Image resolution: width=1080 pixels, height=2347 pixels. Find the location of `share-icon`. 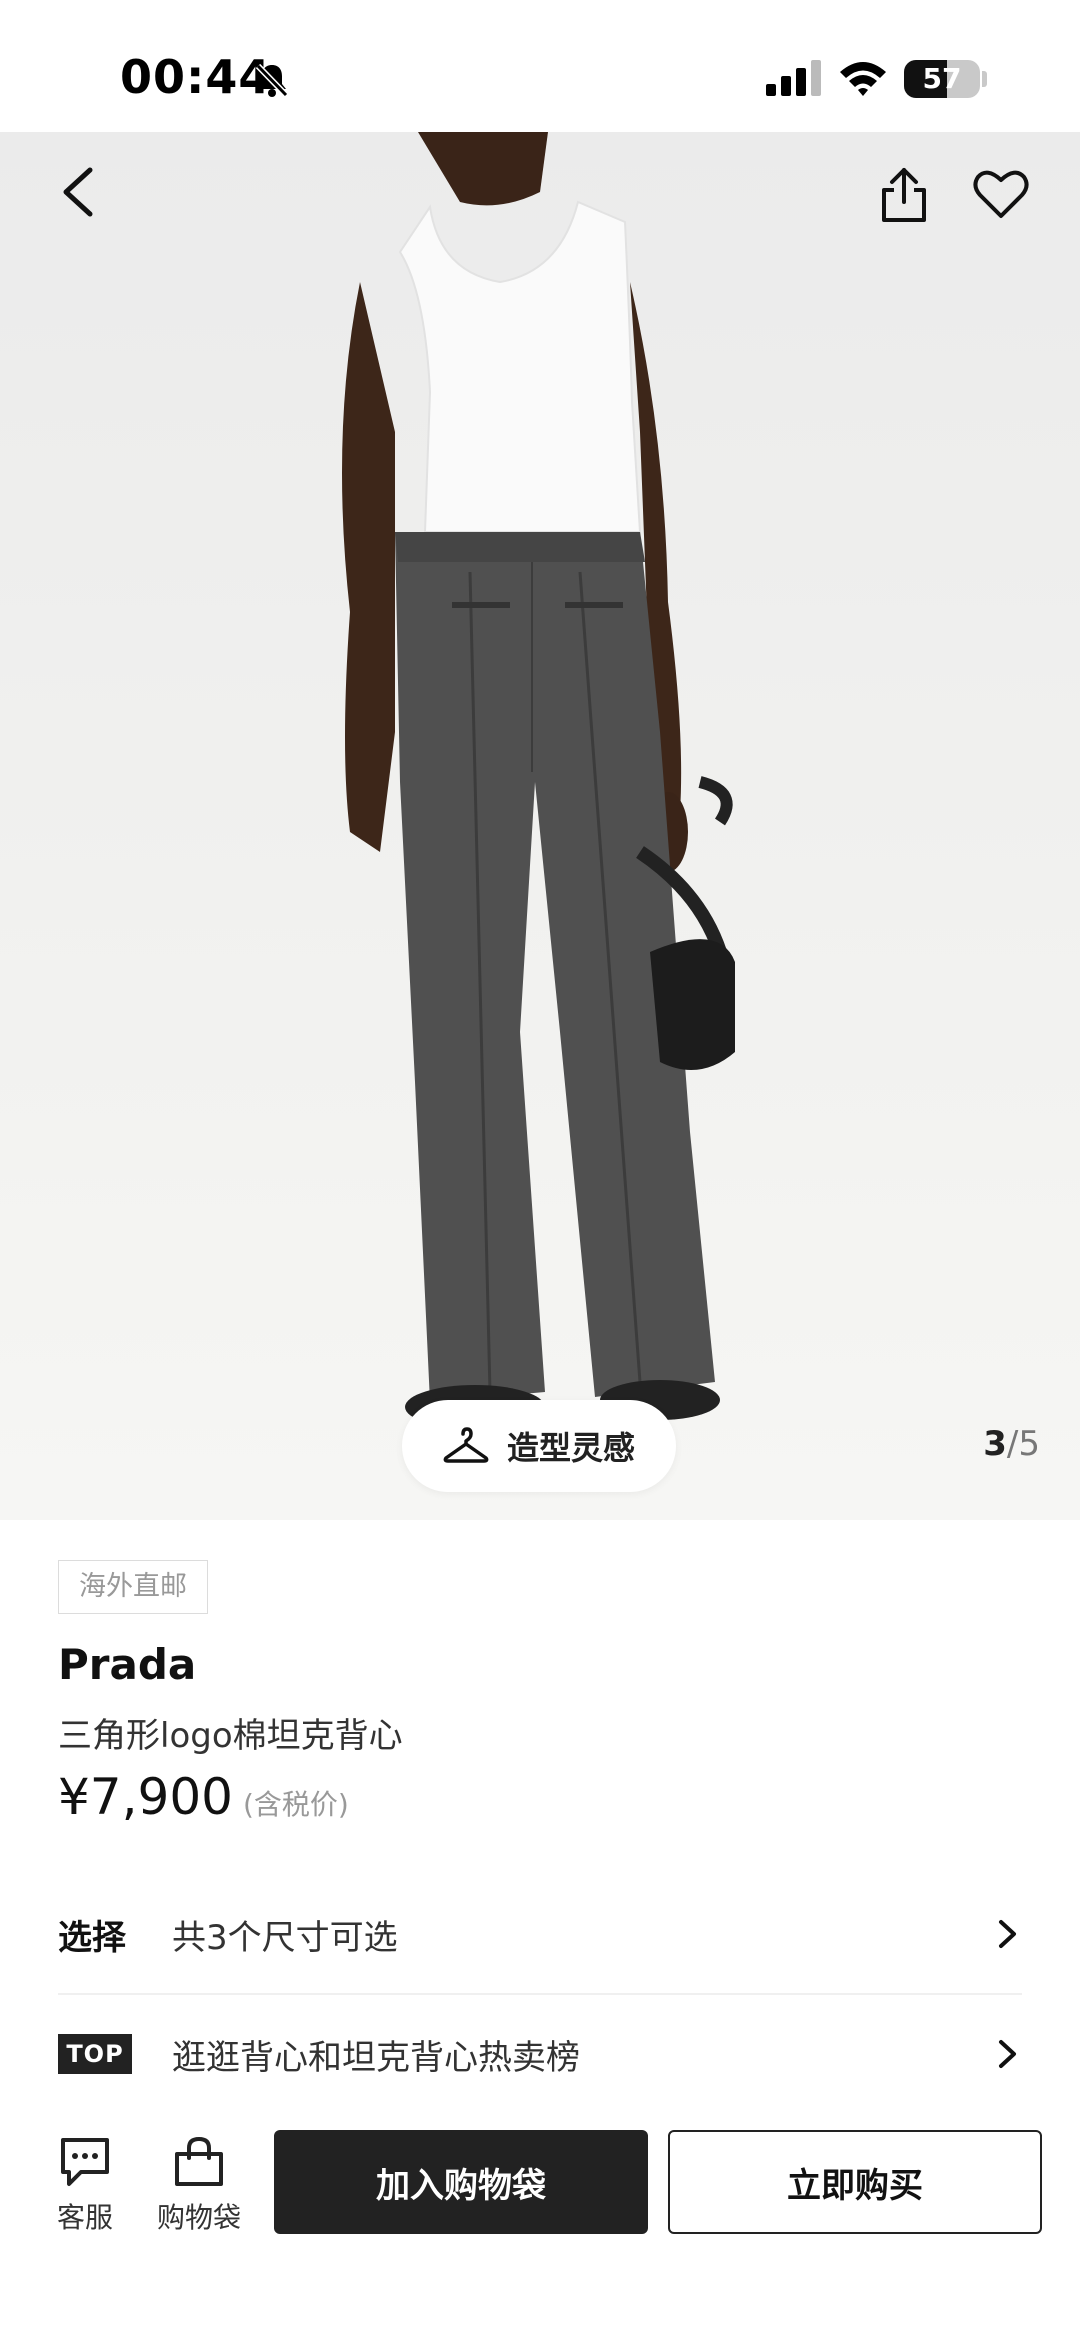

share-icon is located at coordinates (904, 194).